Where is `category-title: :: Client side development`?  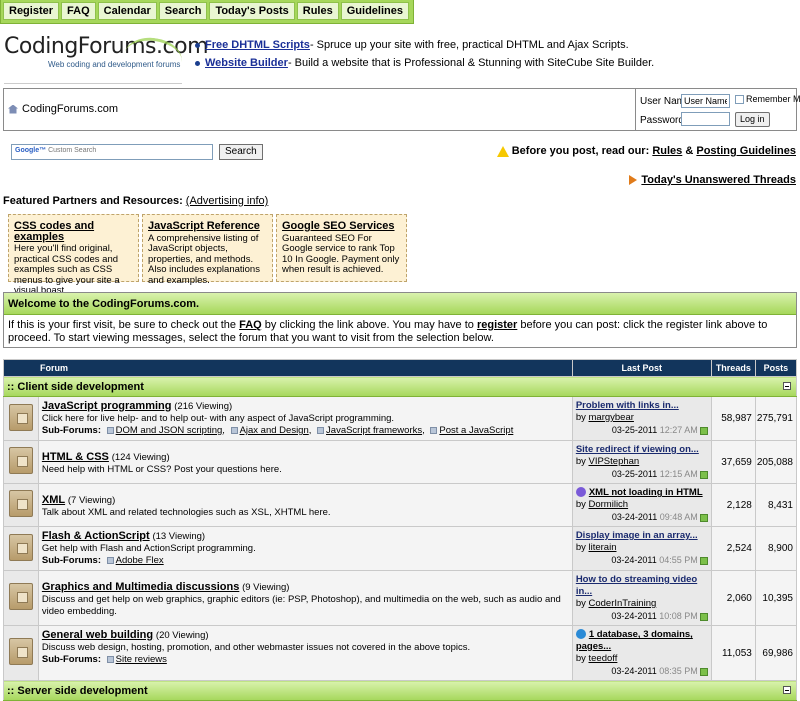 category-title: :: Client side development is located at coordinates (75, 387).